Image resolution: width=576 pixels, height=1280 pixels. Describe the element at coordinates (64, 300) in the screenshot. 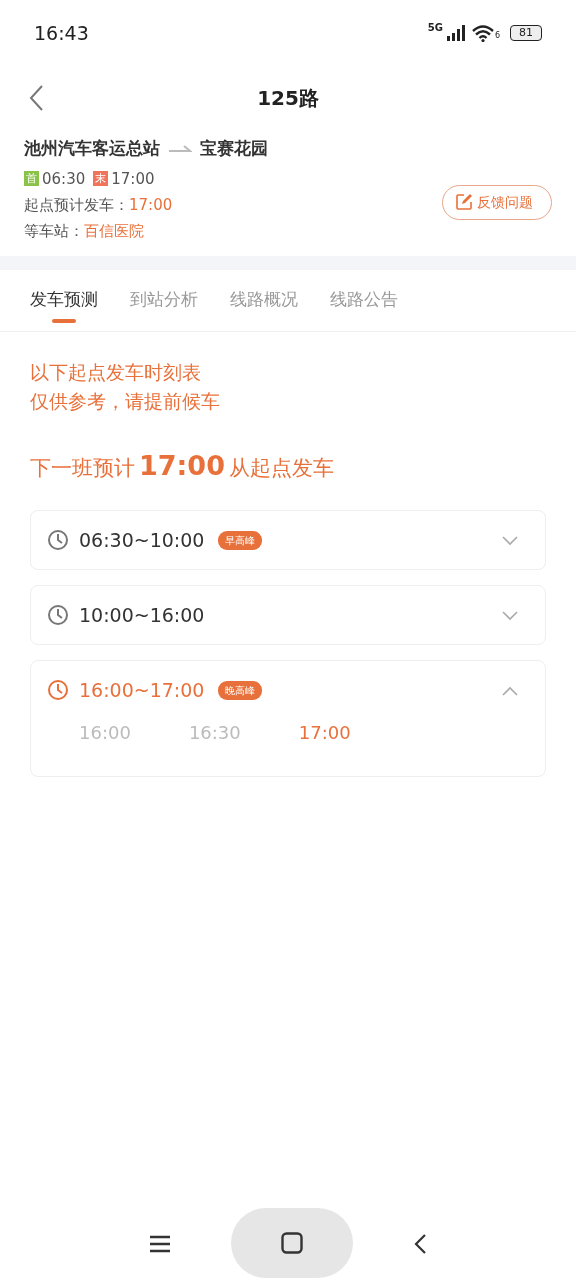

I see `tab: 发车预测` at that location.